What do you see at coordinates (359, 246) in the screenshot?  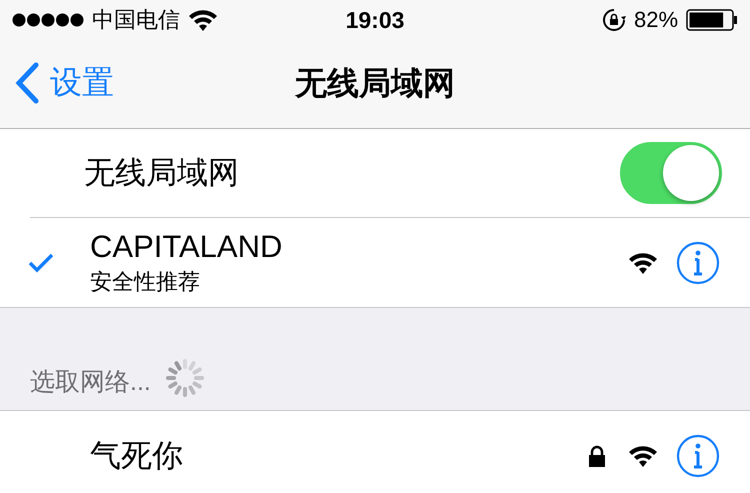 I see `network-name: CAPITALAND` at bounding box center [359, 246].